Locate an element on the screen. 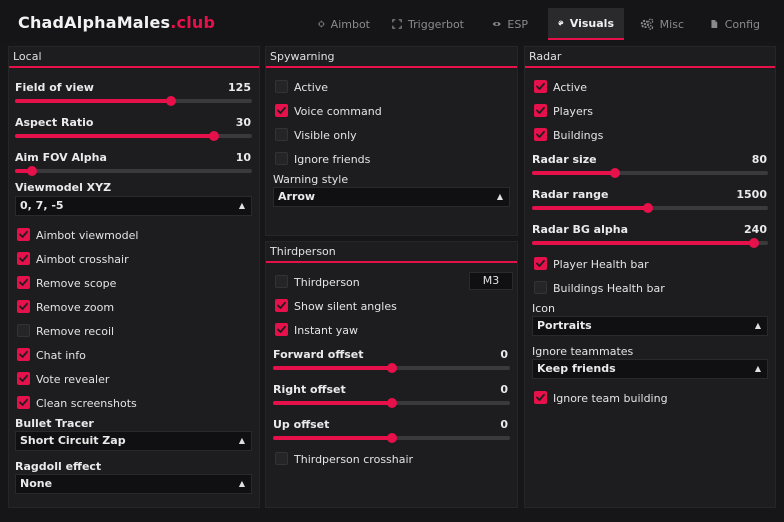 The width and height of the screenshot is (784, 522). warning-style-select: Arrow ▲ is located at coordinates (391, 197).